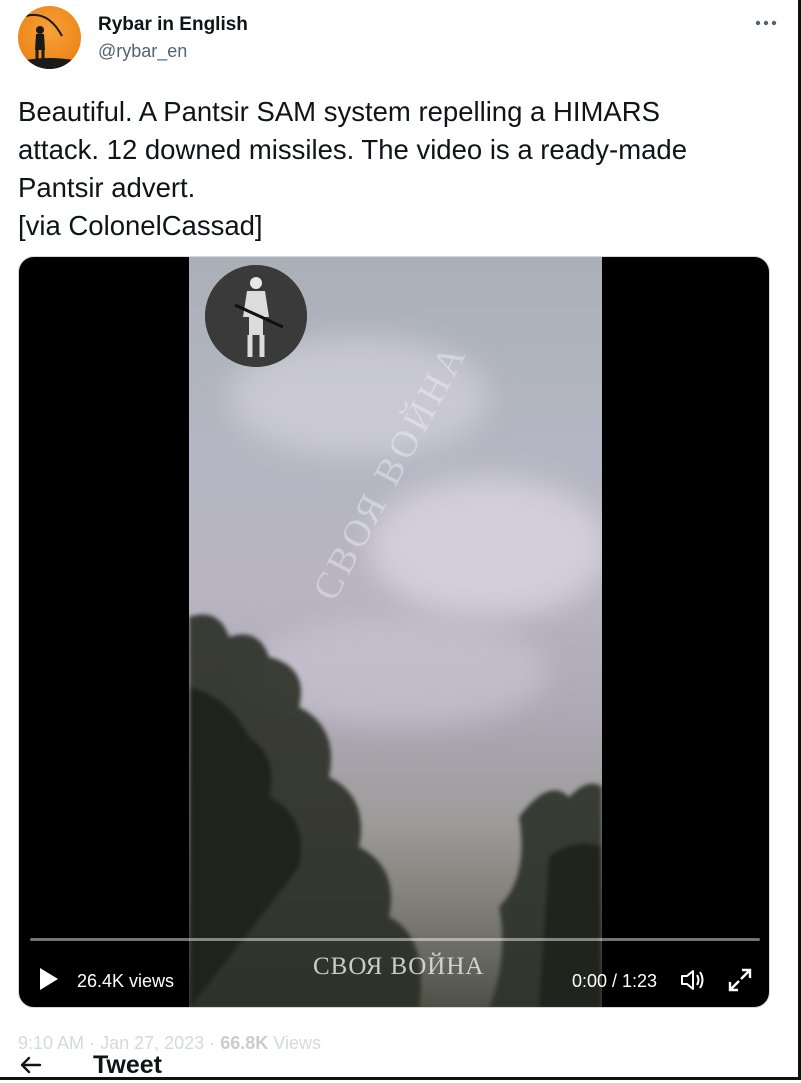 Image resolution: width=801 pixels, height=1083 pixels. What do you see at coordinates (394, 979) in the screenshot?
I see `video-controls: 26.4K views 0:00 / 1:23` at bounding box center [394, 979].